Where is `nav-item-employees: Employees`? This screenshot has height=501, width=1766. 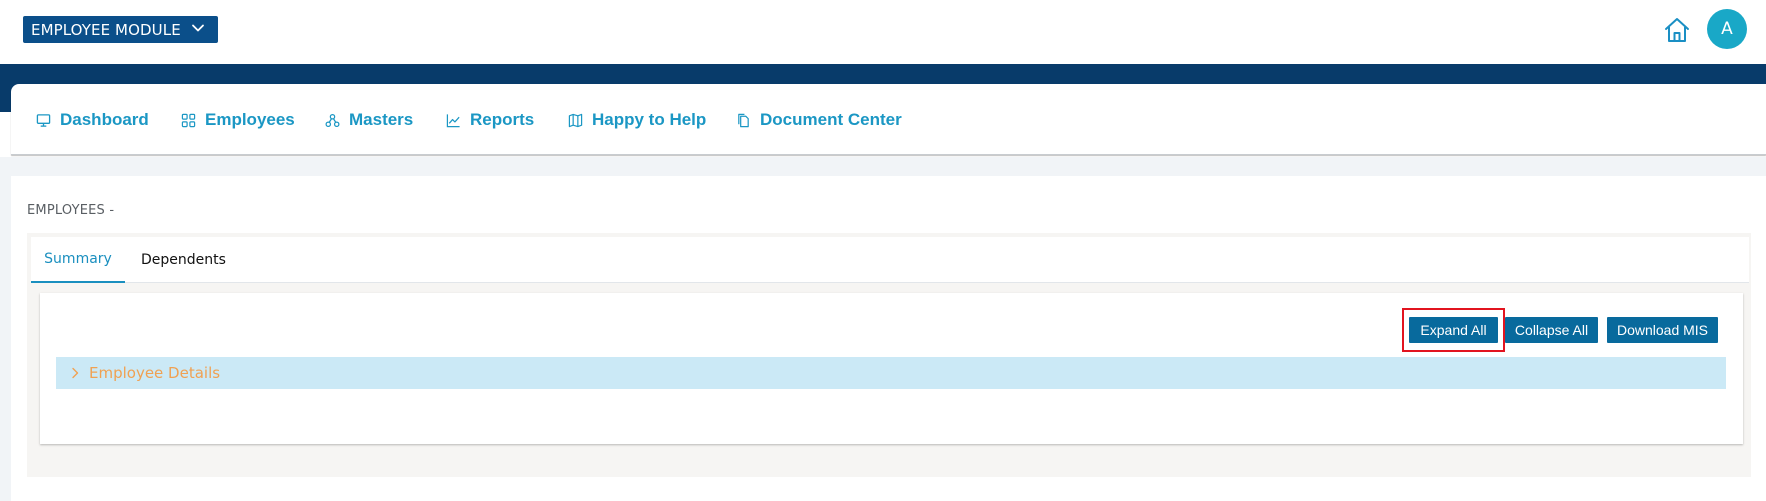
nav-item-employees: Employees is located at coordinates (238, 120).